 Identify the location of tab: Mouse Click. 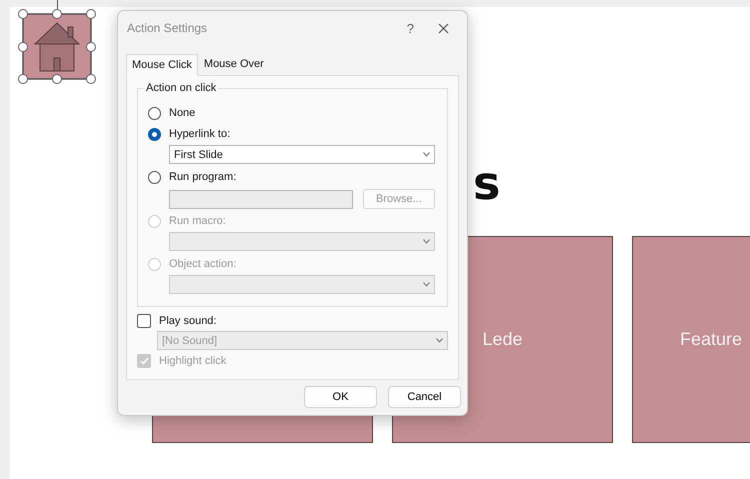
(162, 65).